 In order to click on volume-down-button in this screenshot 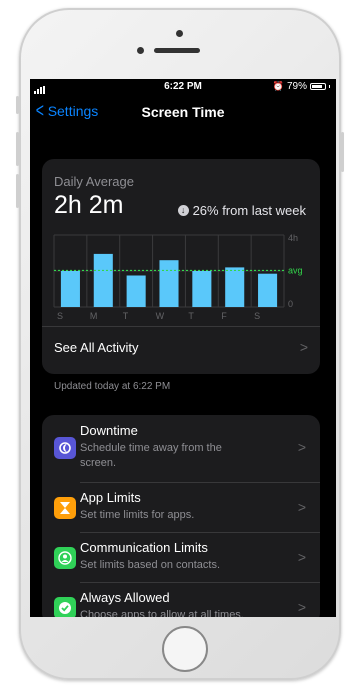, I will do `click(17, 191)`.